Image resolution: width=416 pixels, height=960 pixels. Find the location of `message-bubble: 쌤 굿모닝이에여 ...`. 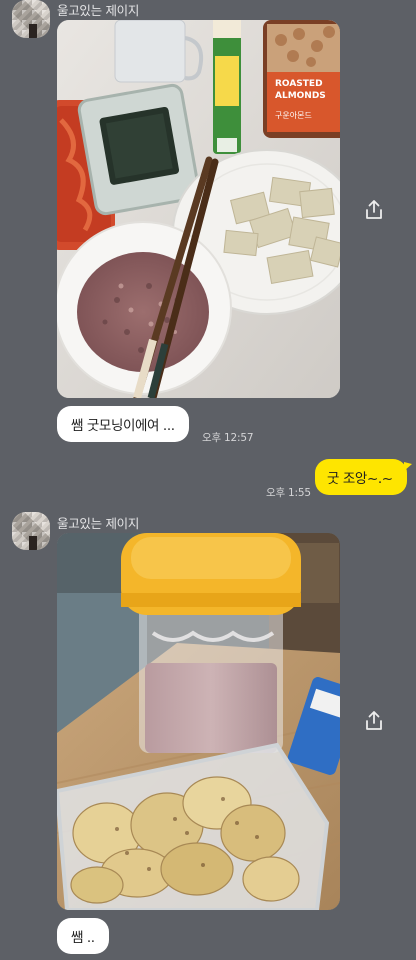

message-bubble: 쌤 굿모닝이에여 ... is located at coordinates (123, 424).